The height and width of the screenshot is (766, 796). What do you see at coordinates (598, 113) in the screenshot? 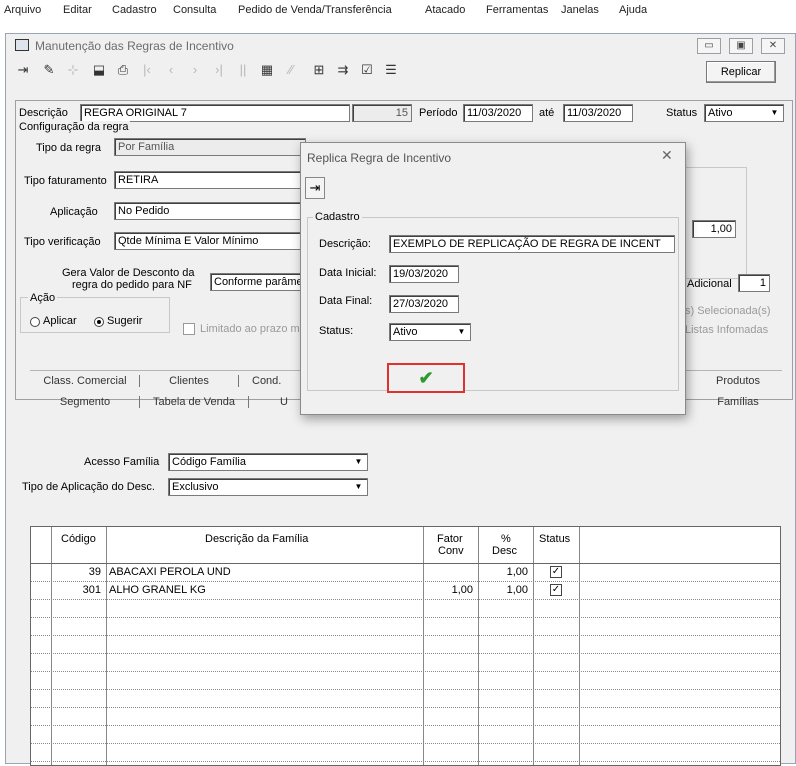
I see `periodo-fim-field: 11/03/2020` at bounding box center [598, 113].